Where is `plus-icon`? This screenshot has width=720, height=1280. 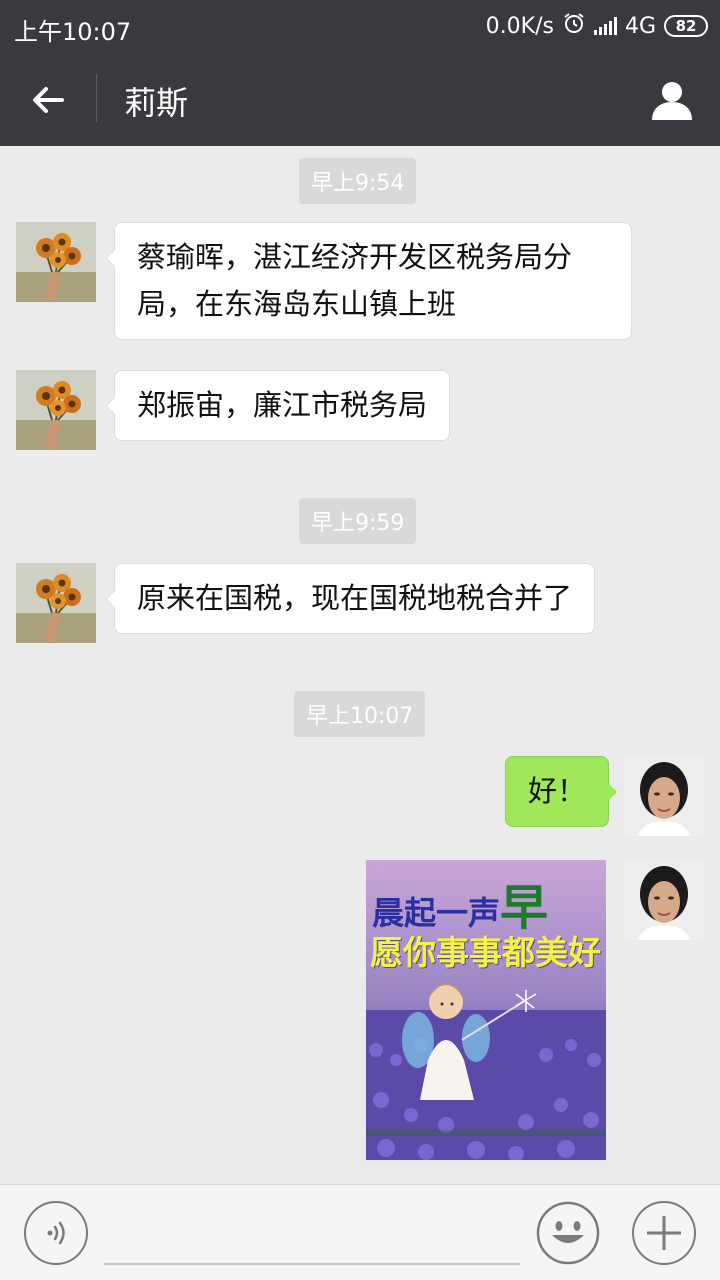
plus-icon is located at coordinates (664, 1233).